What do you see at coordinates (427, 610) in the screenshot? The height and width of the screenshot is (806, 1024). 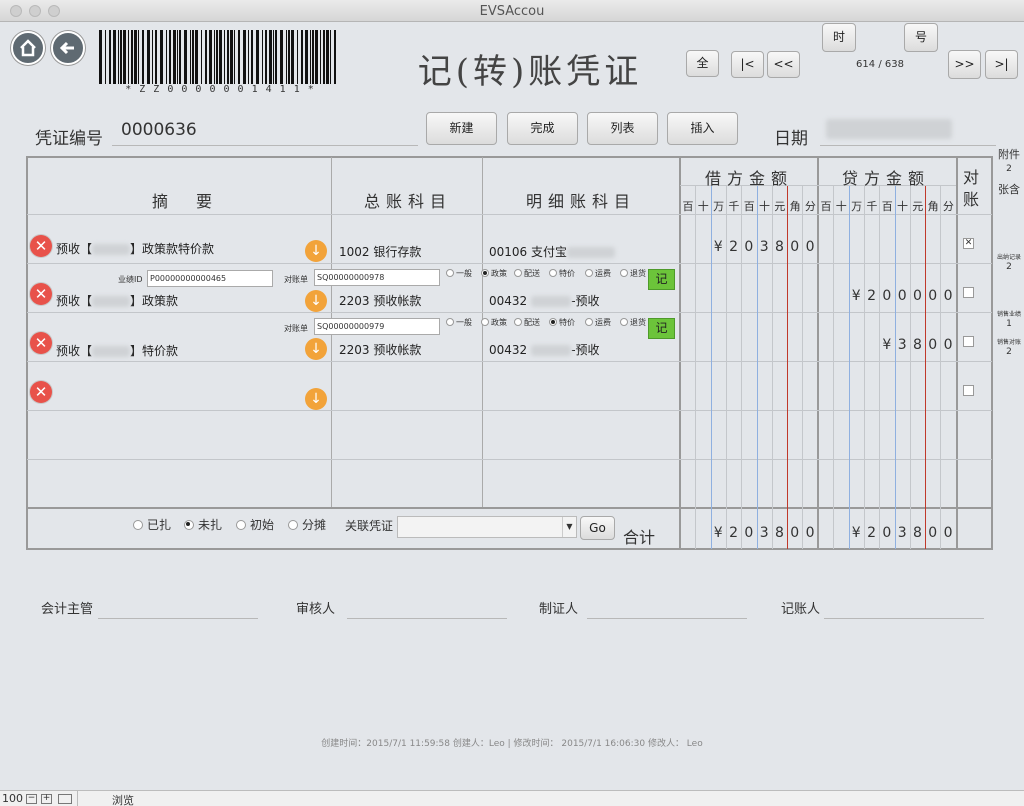 I see `reviewer-field` at bounding box center [427, 610].